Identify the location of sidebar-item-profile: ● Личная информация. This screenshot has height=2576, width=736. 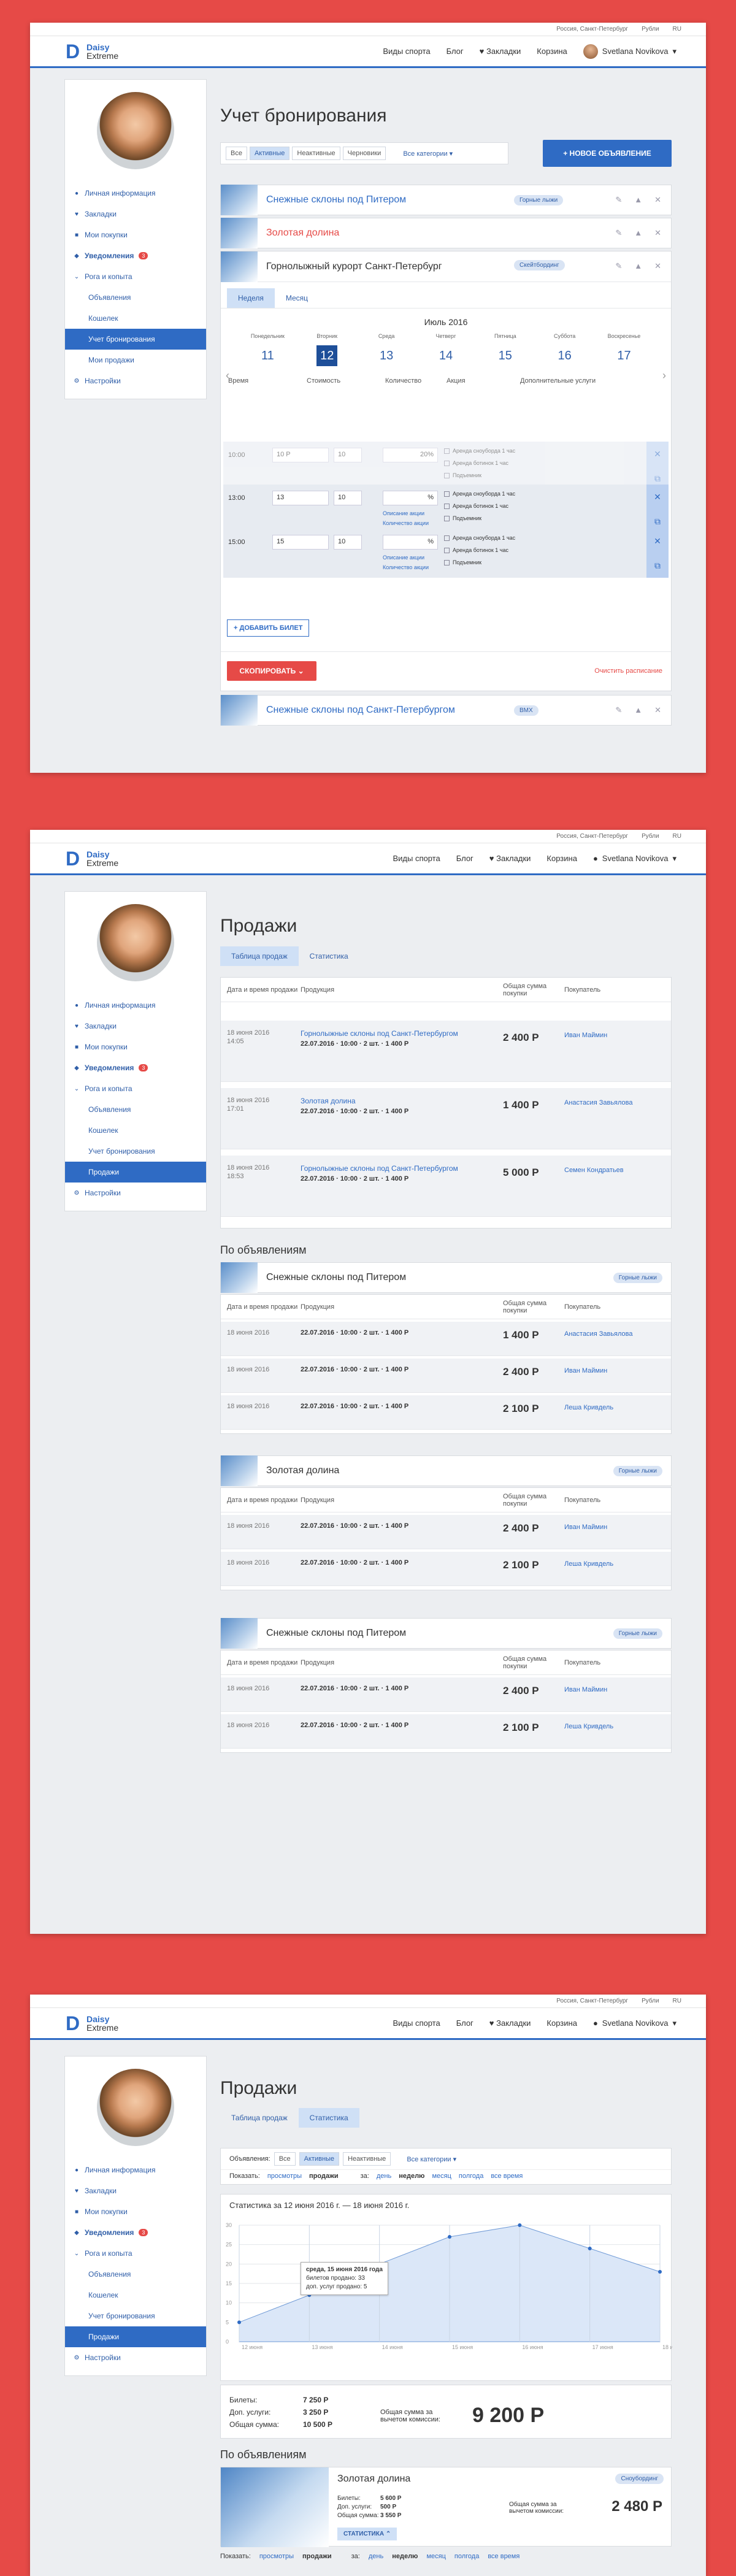
(135, 2170).